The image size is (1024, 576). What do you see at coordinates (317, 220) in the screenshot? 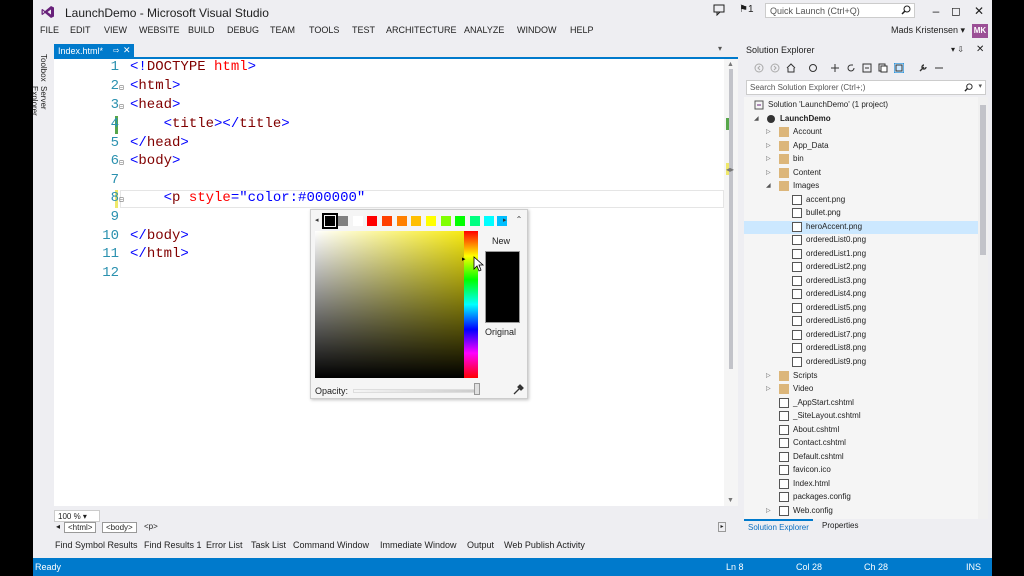
I see `swatch-scroll-left-icon: ◂` at bounding box center [317, 220].